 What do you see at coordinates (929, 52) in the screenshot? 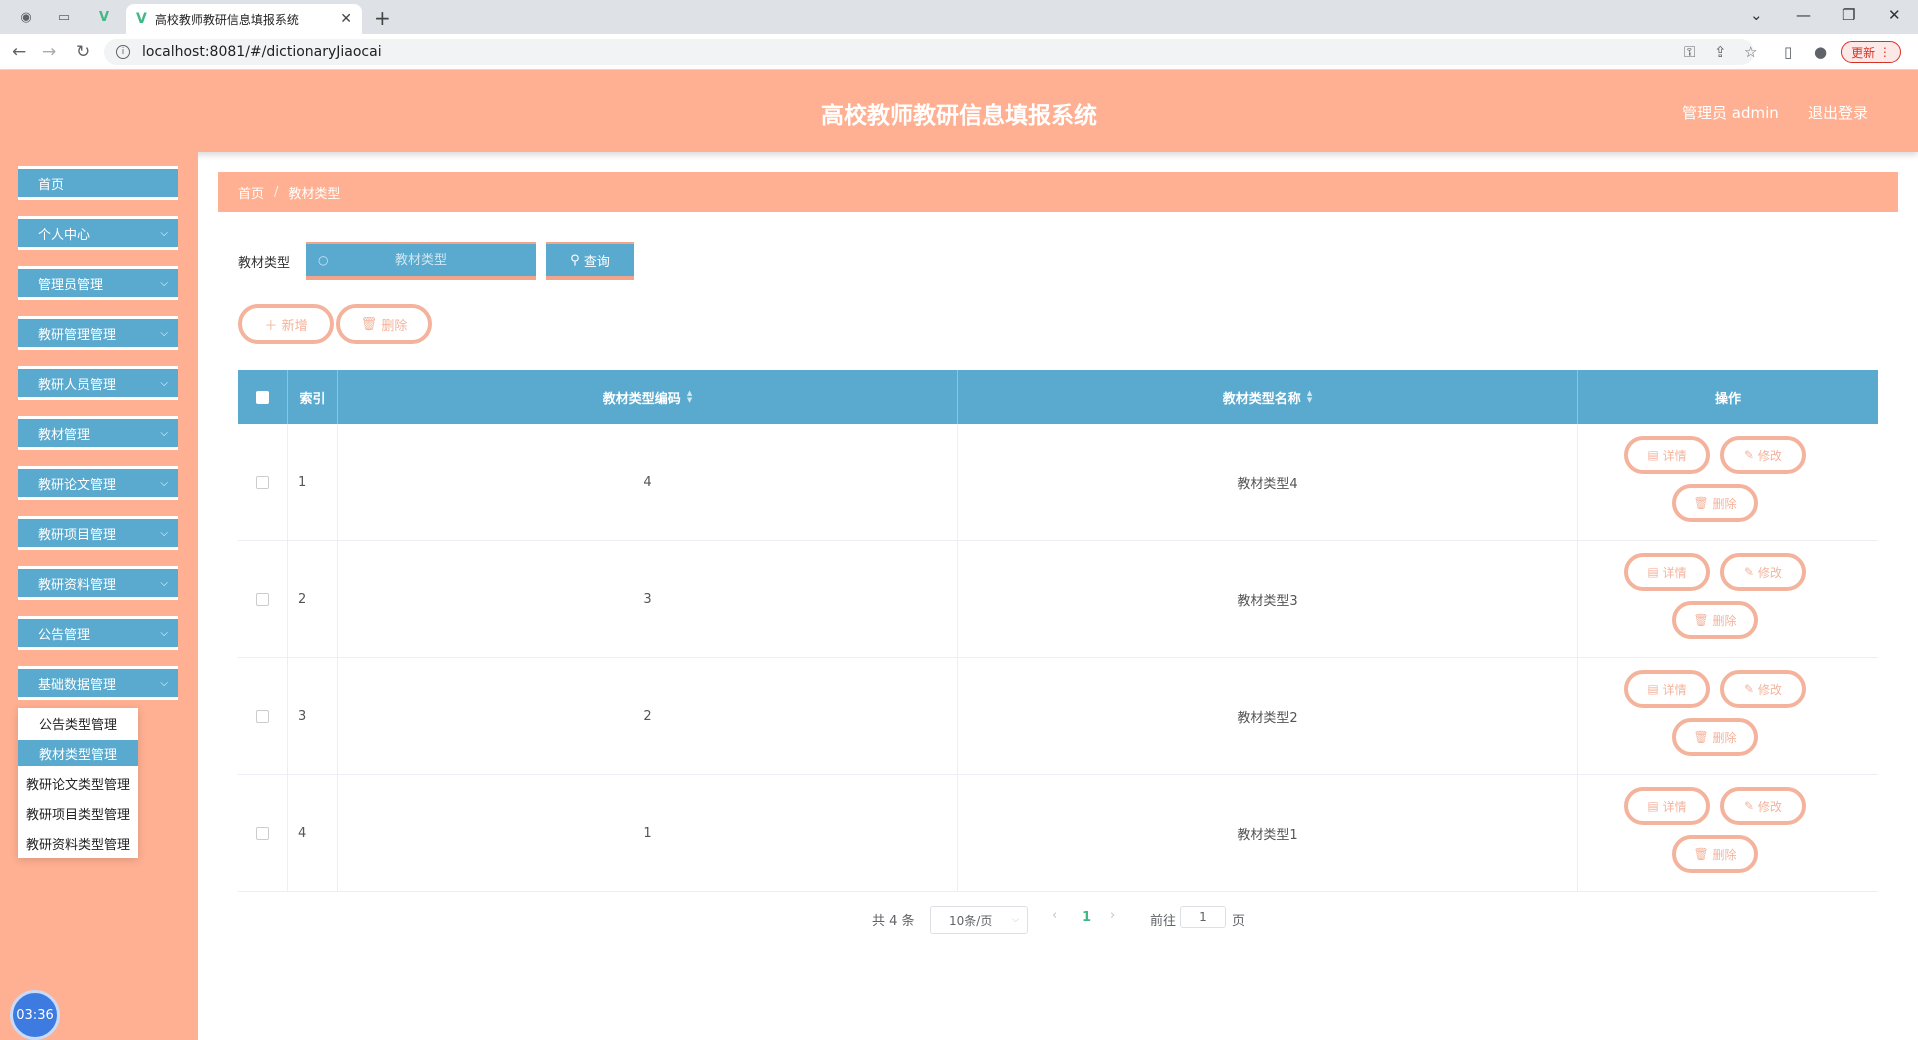
I see `url-field: i localhost:8081/#/dictionaryJiaocai` at bounding box center [929, 52].